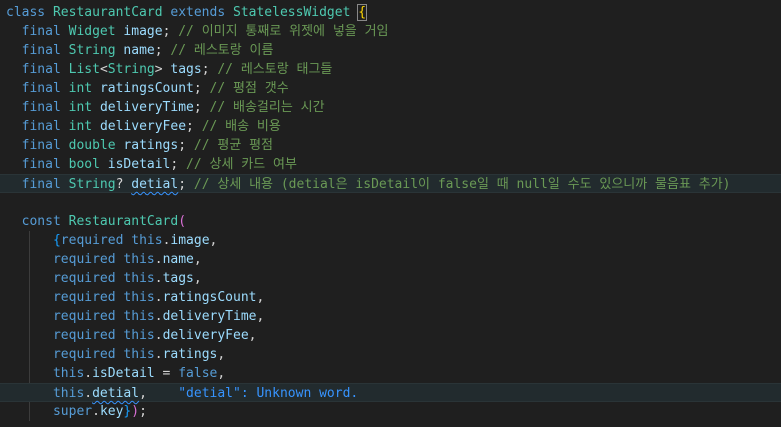 The width and height of the screenshot is (781, 427). I want to click on code-token: // 상세 카드 여부, so click(241, 164).